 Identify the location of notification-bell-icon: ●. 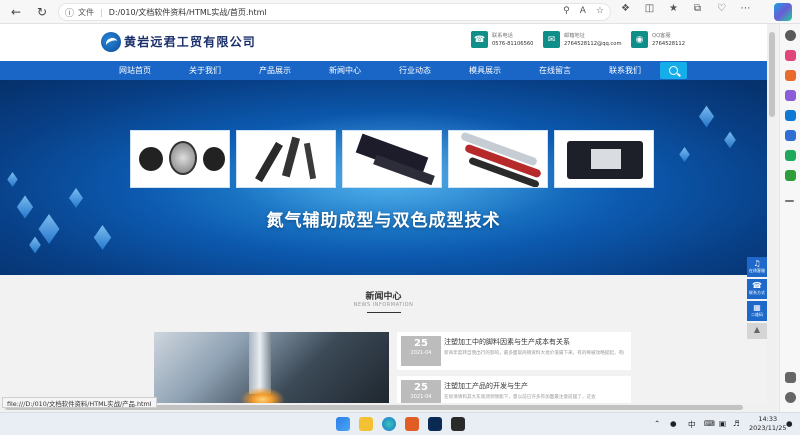
(789, 423).